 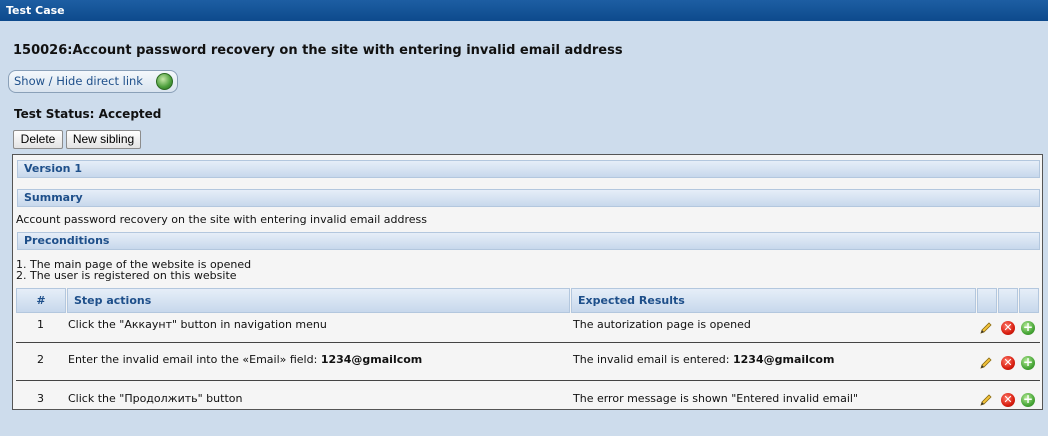 I want to click on expected-result-text: The autorization page is opened, so click(x=662, y=324).